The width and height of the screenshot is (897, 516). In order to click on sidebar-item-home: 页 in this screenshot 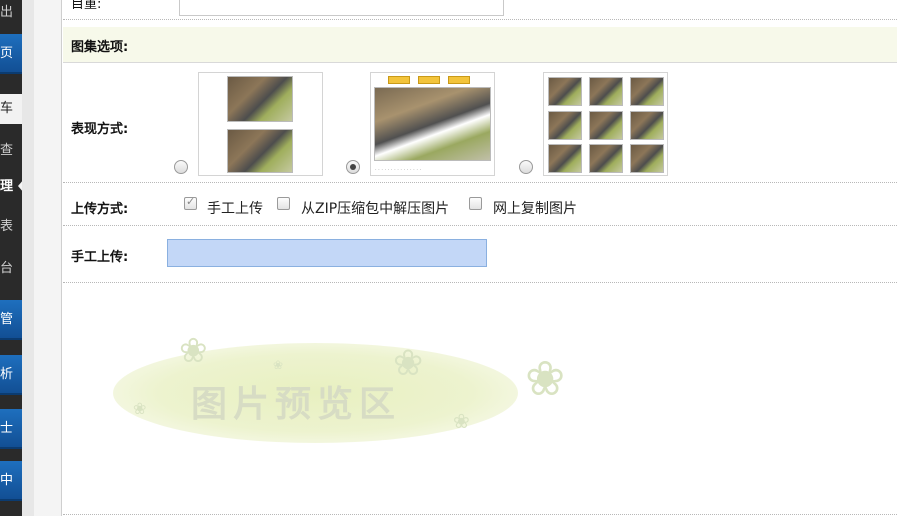, I will do `click(11, 54)`.